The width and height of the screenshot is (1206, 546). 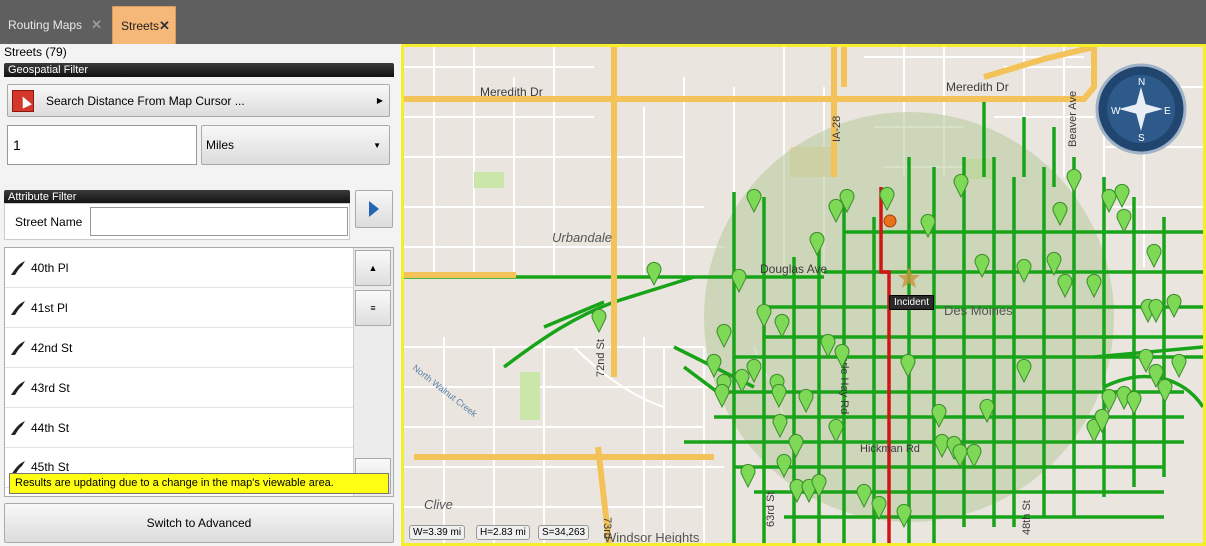 I want to click on street-name: 41st Pl, so click(x=49, y=307).